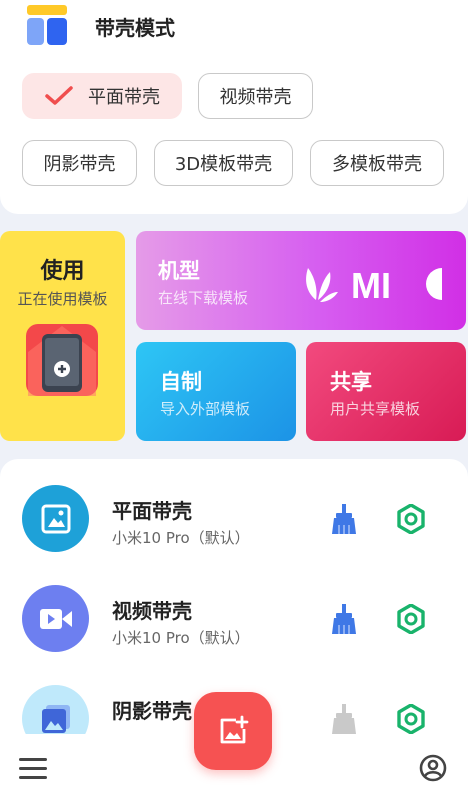 This screenshot has height=789, width=468. What do you see at coordinates (152, 611) in the screenshot?
I see `template-title: 视频带壳` at bounding box center [152, 611].